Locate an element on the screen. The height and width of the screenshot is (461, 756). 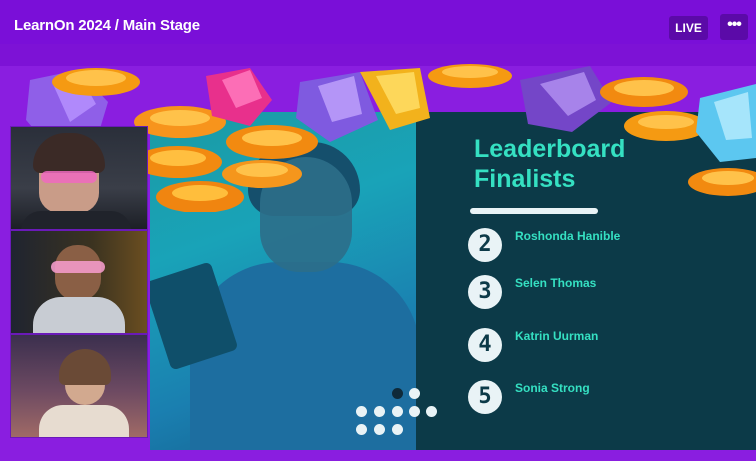
finalist-name: Roshonda Hanible is located at coordinates (568, 236).